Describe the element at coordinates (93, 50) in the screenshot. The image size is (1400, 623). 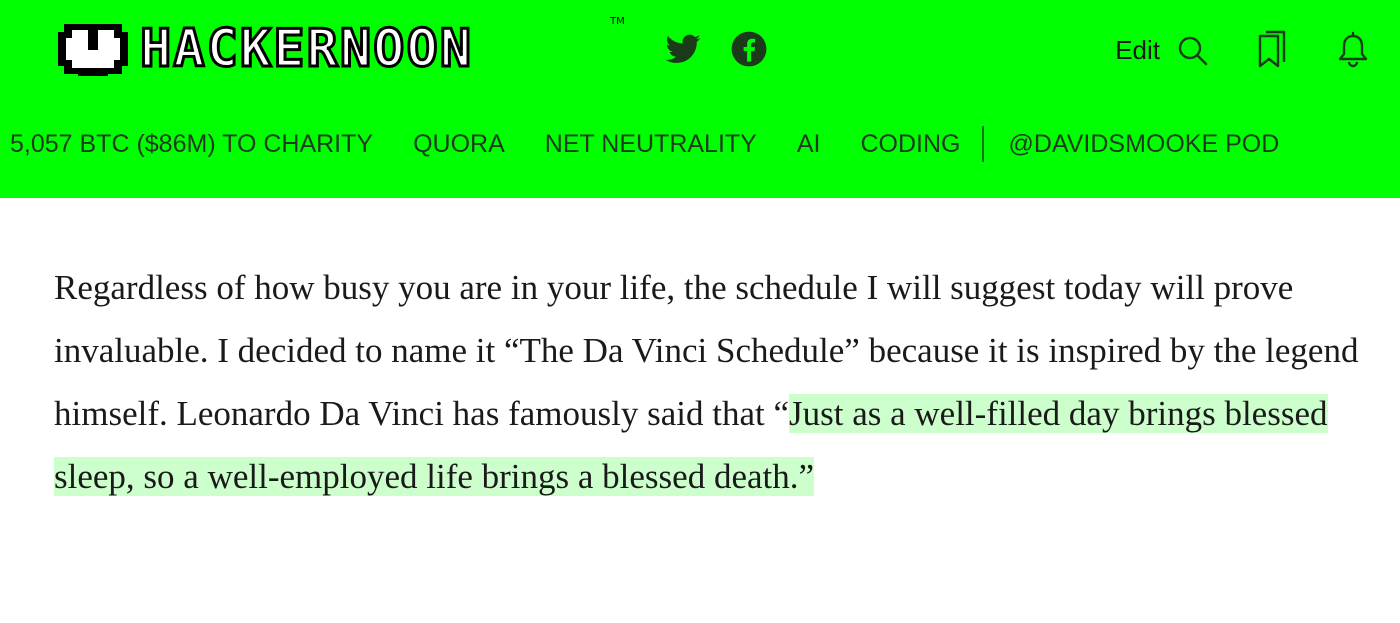
I see `hackernoon-logo-icon` at that location.